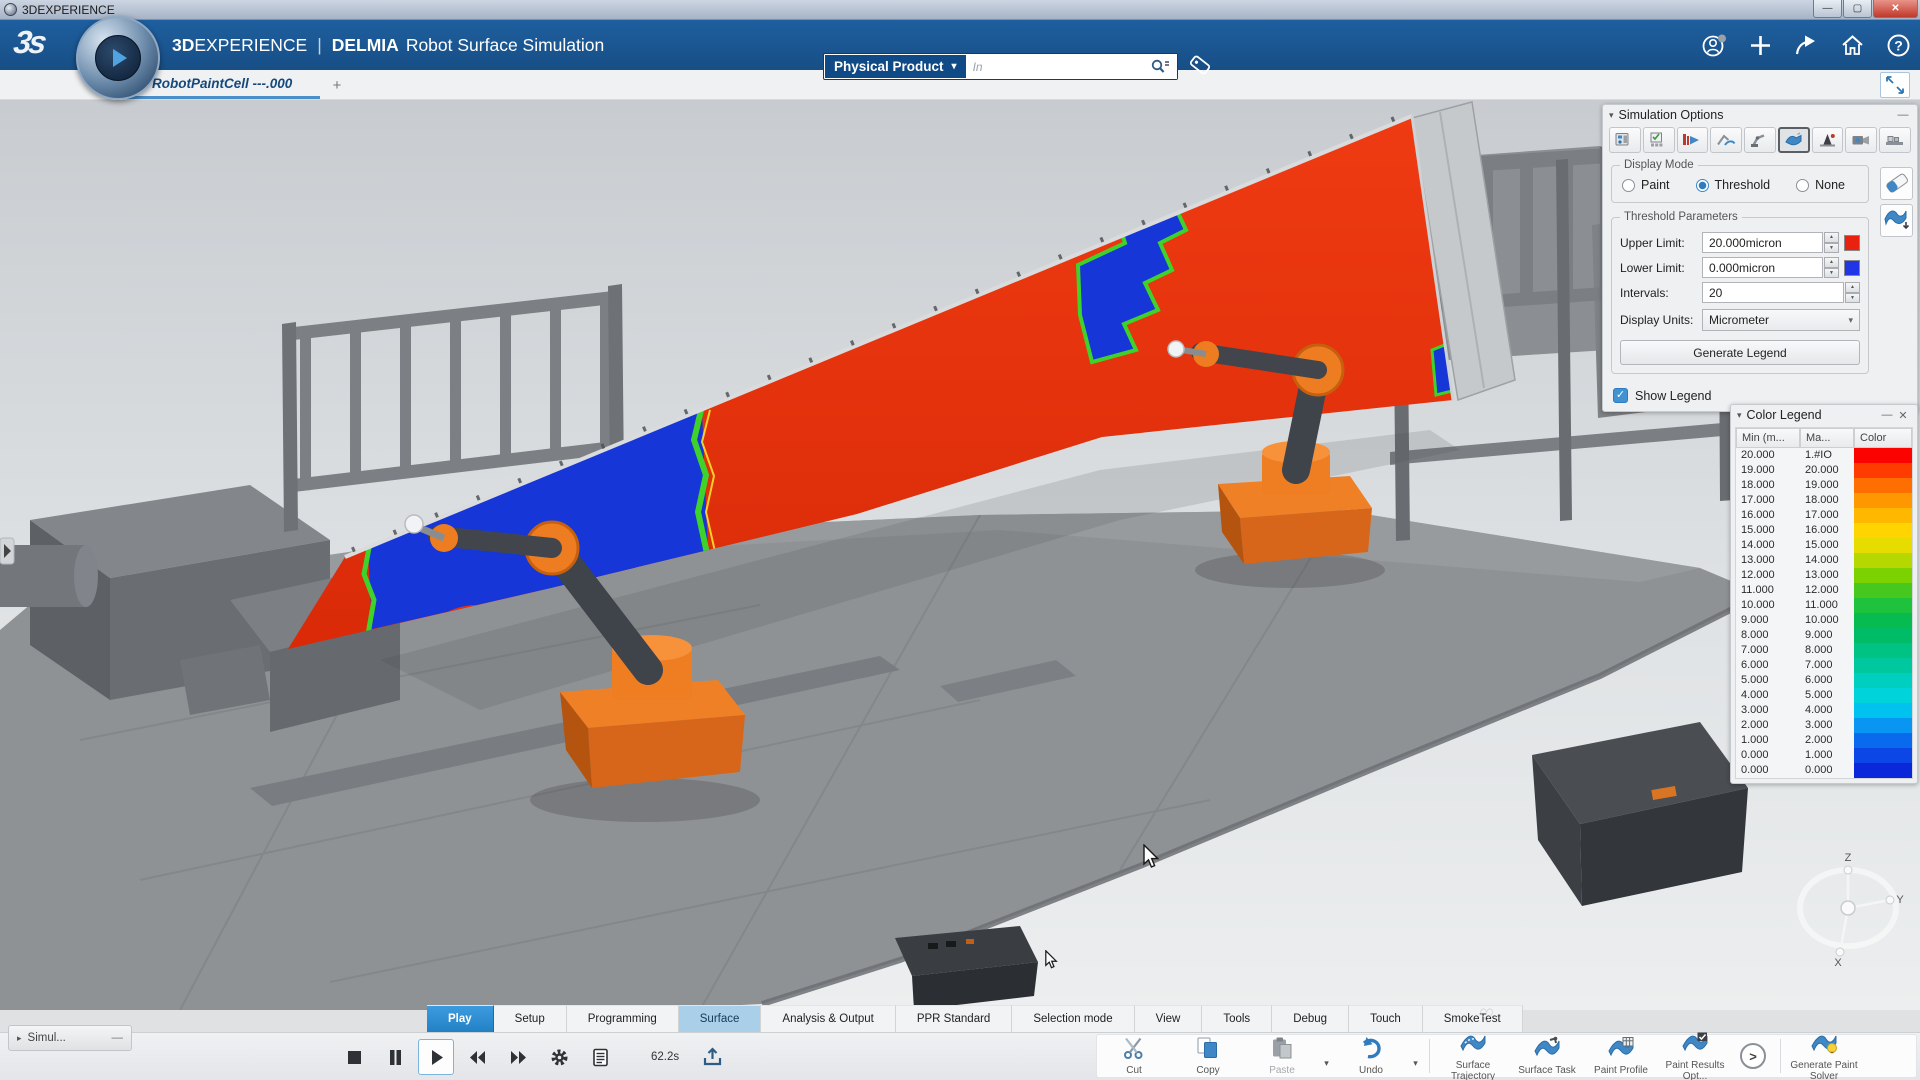  What do you see at coordinates (1852, 45) in the screenshot?
I see `home-icon` at bounding box center [1852, 45].